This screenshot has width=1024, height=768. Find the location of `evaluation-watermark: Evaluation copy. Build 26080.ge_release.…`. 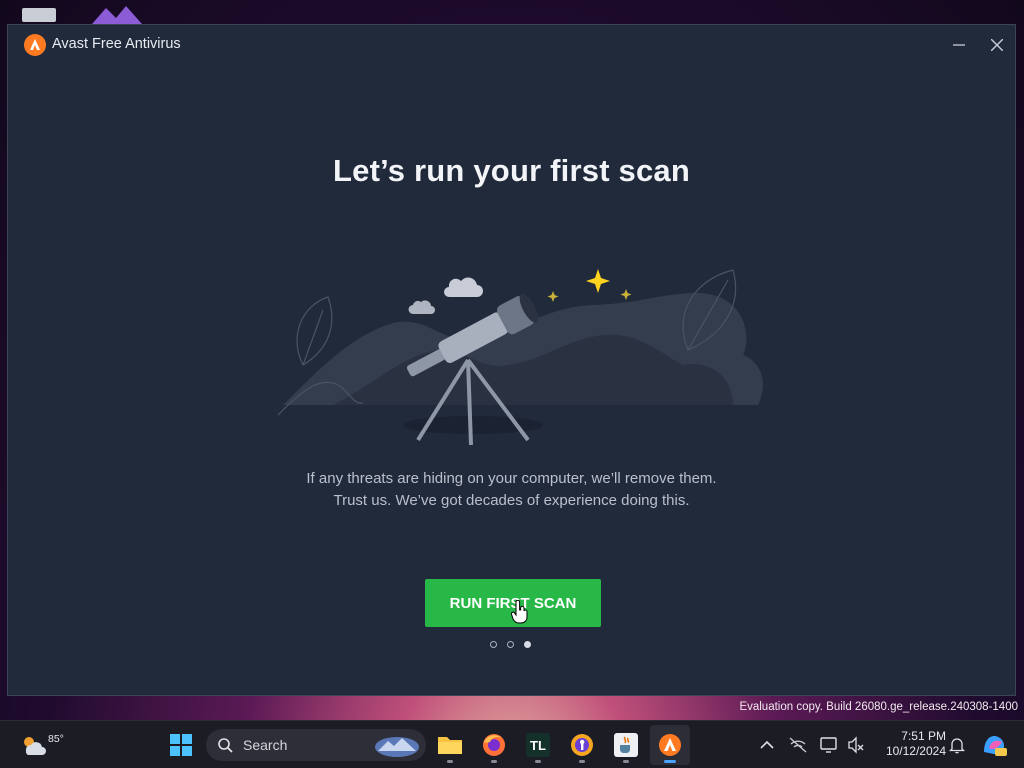

evaluation-watermark: Evaluation copy. Build 26080.ge_release.… is located at coordinates (878, 707).